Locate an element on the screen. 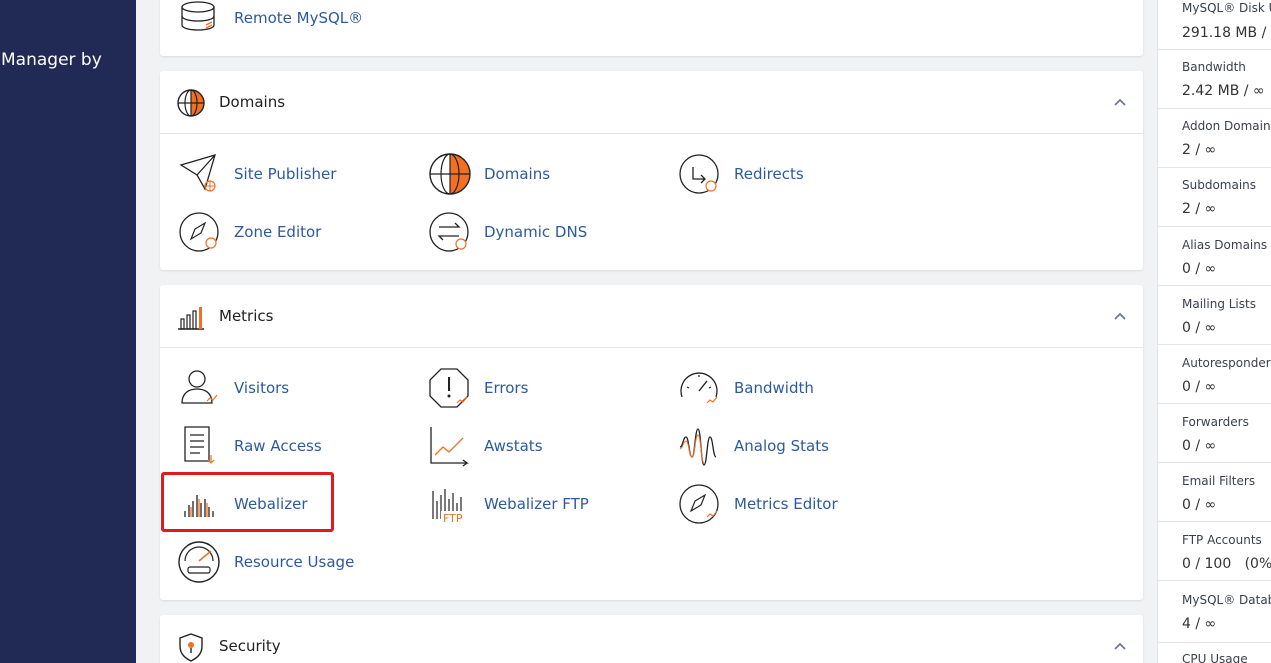 Image resolution: width=1271 pixels, height=663 pixels. analog-stats-item: Analog Stats is located at coordinates (753, 446).